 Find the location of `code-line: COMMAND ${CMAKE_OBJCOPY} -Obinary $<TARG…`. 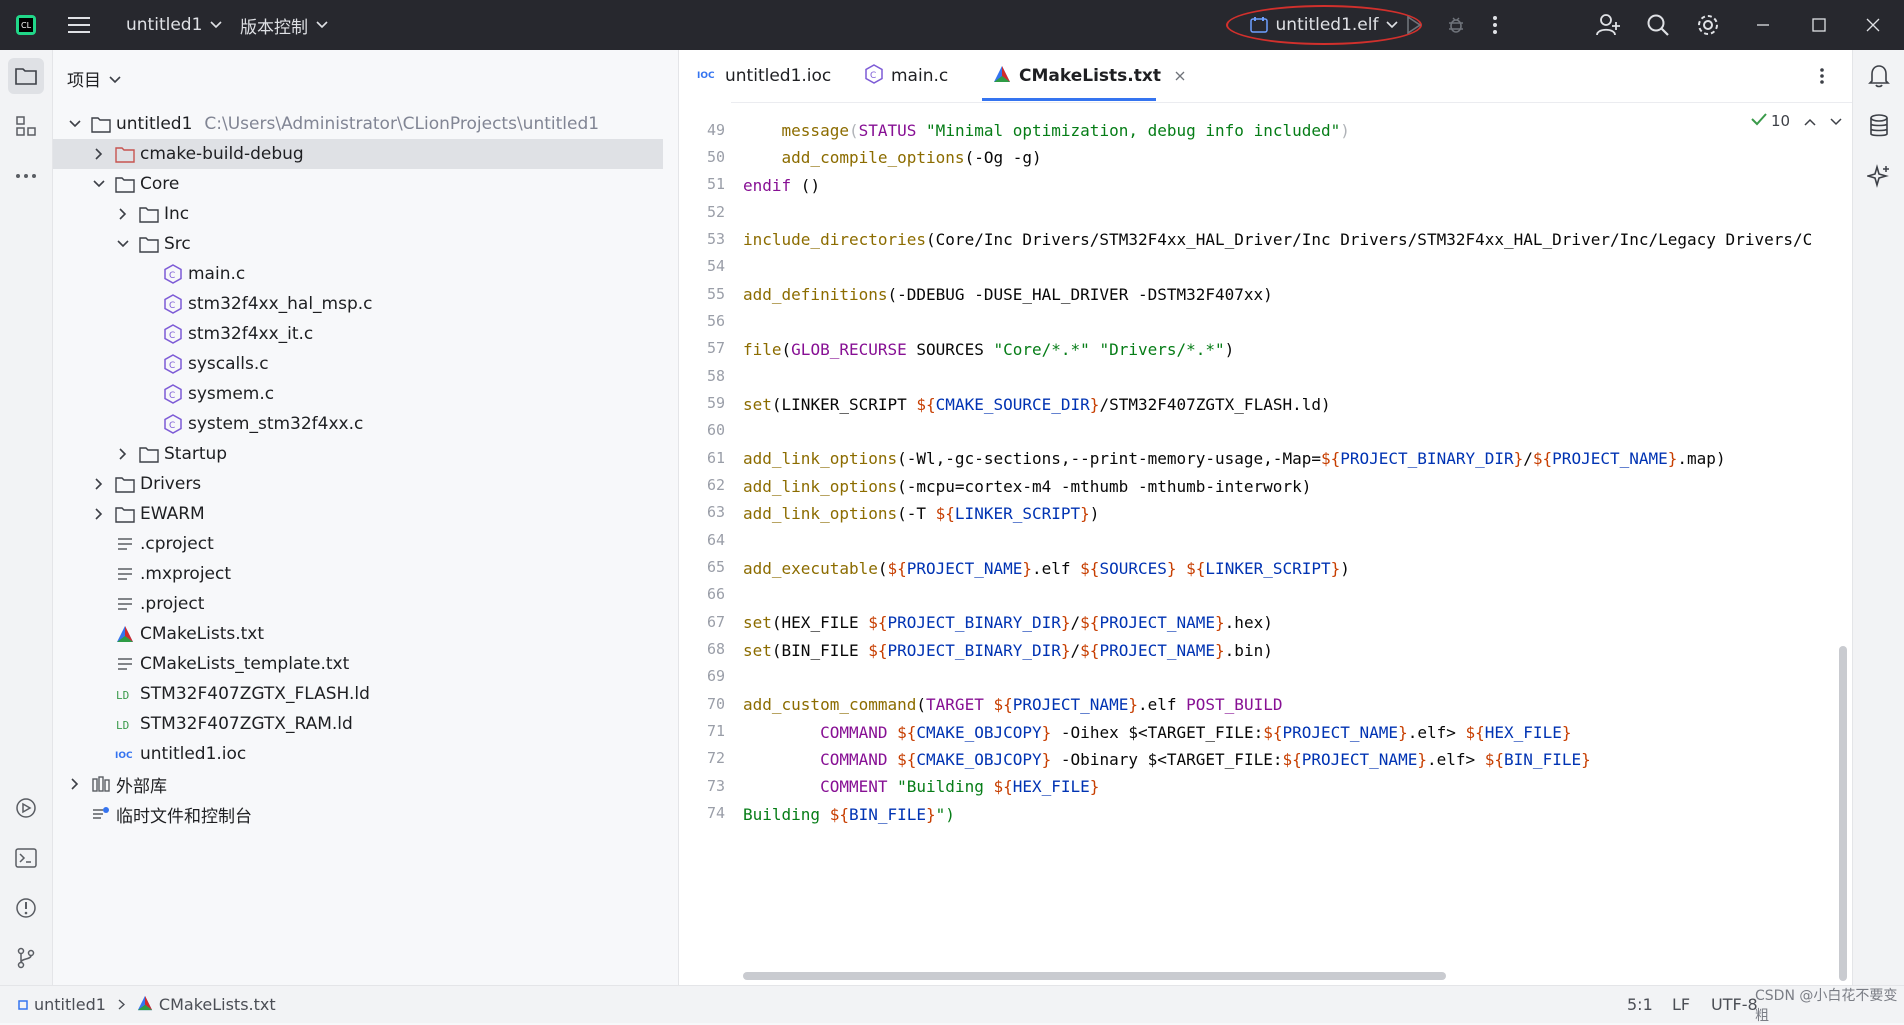

code-line: COMMAND ${CMAKE_OBJCOPY} -Obinary $<TARG… is located at coordinates (1205, 760).